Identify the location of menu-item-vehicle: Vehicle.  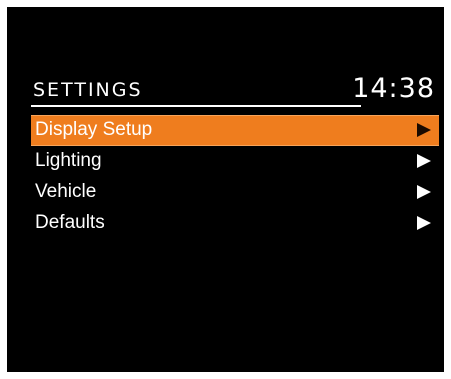
(235, 192).